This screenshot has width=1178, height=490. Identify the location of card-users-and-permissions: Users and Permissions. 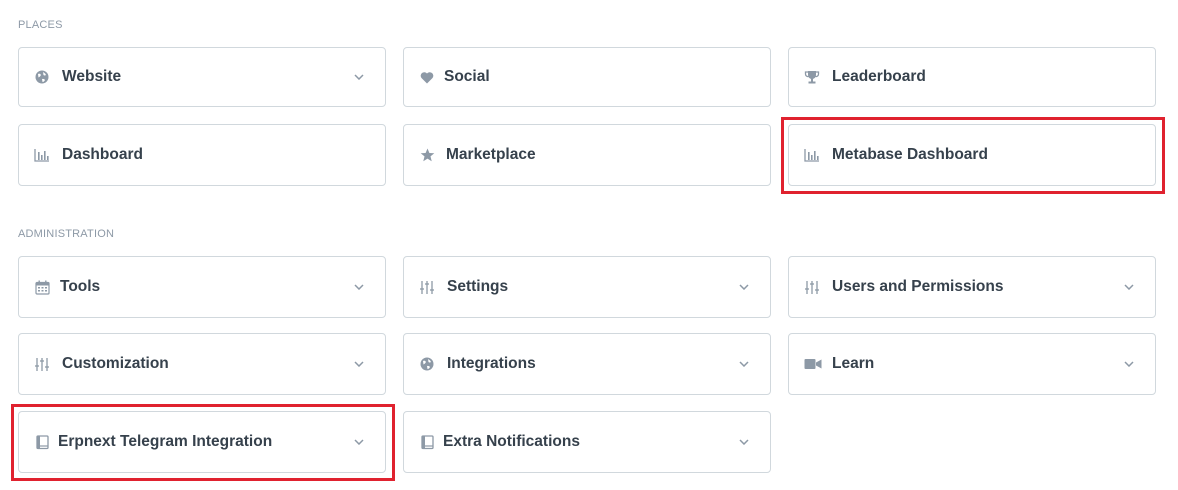
(972, 287).